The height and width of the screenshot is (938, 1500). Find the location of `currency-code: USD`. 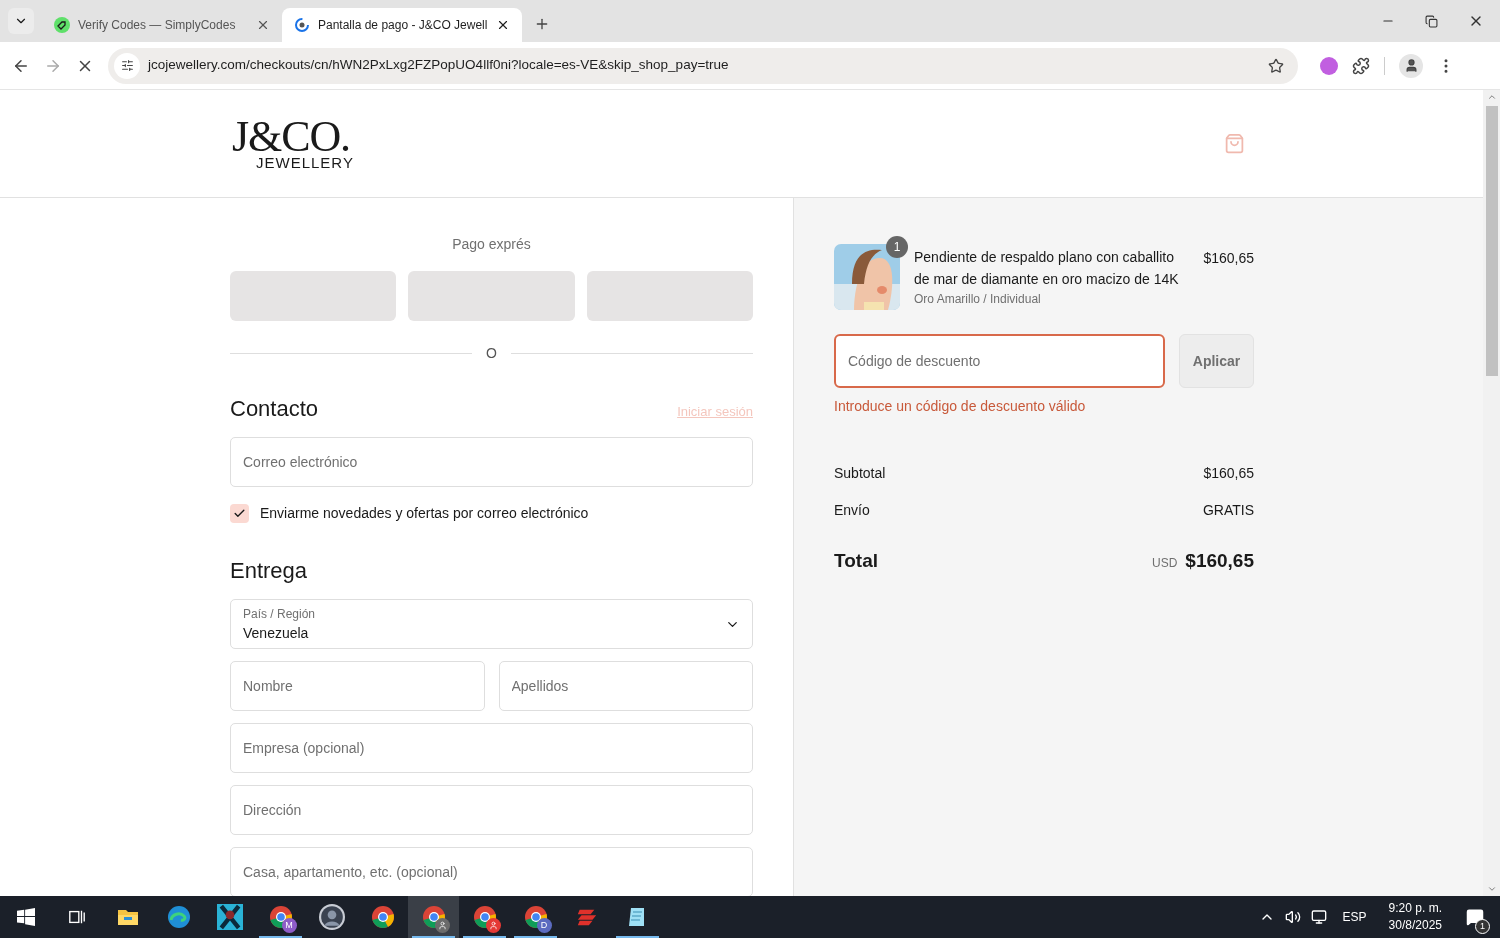

currency-code: USD is located at coordinates (1164, 563).